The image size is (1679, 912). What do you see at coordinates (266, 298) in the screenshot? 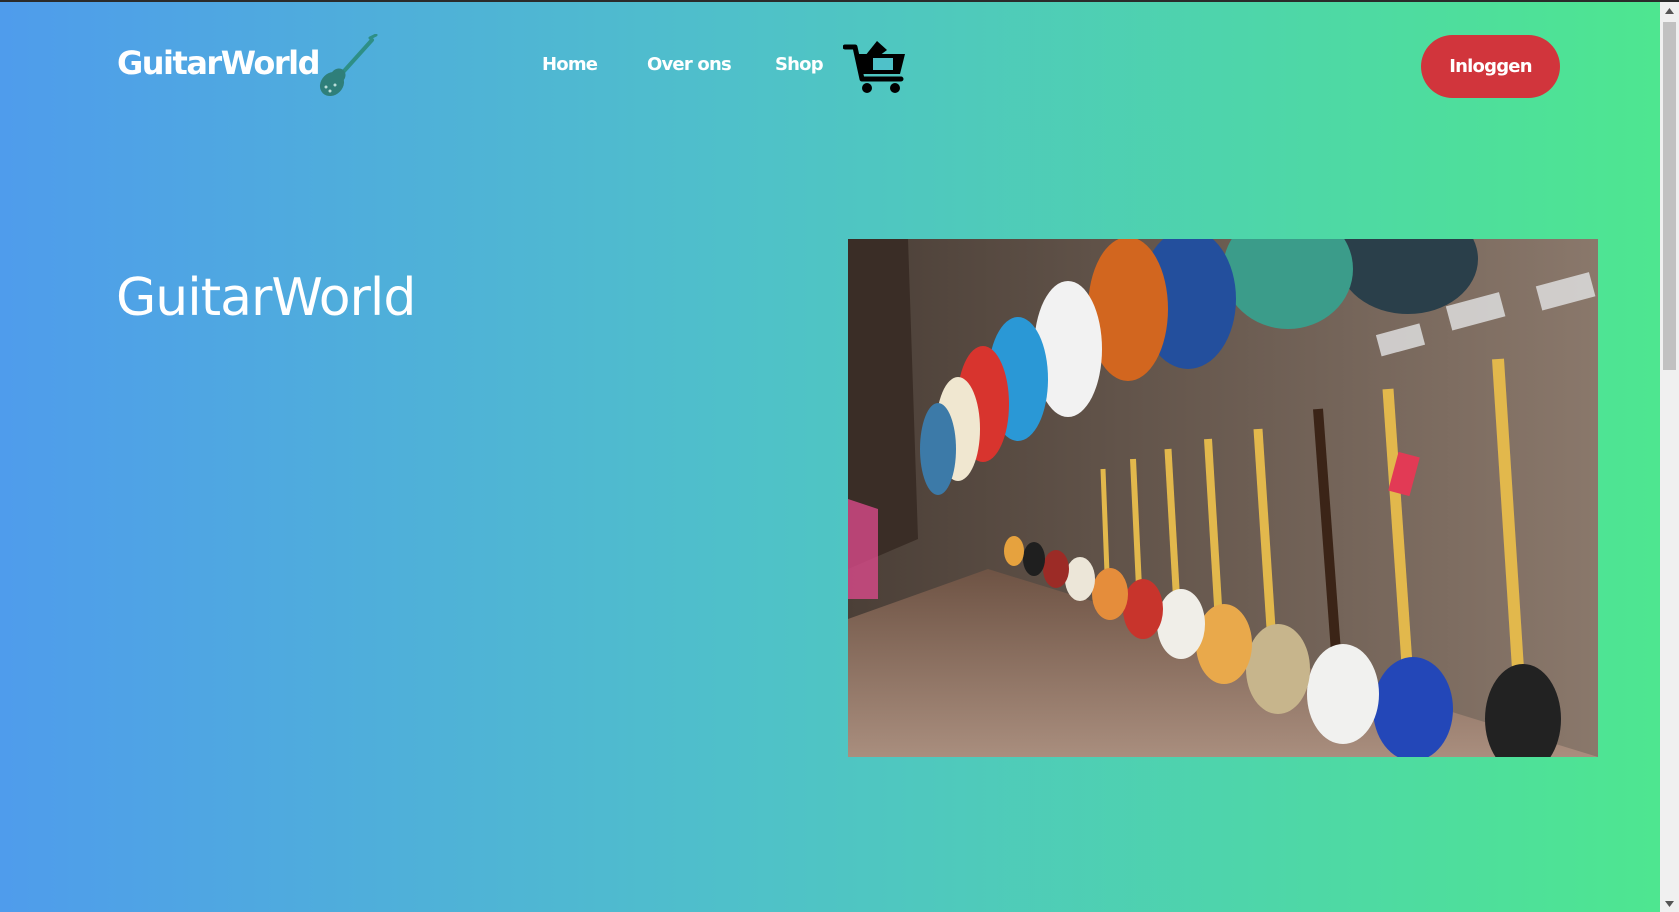
I see `hero-title: GuitarWorld` at bounding box center [266, 298].